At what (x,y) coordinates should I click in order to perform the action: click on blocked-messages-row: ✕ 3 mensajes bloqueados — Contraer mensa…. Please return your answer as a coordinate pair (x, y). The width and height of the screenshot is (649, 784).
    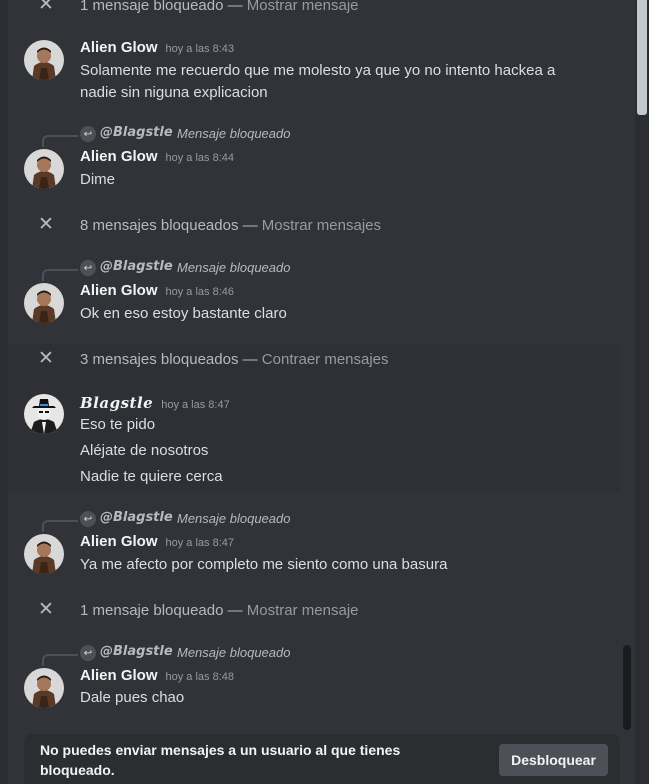
    Looking at the image, I should click on (314, 359).